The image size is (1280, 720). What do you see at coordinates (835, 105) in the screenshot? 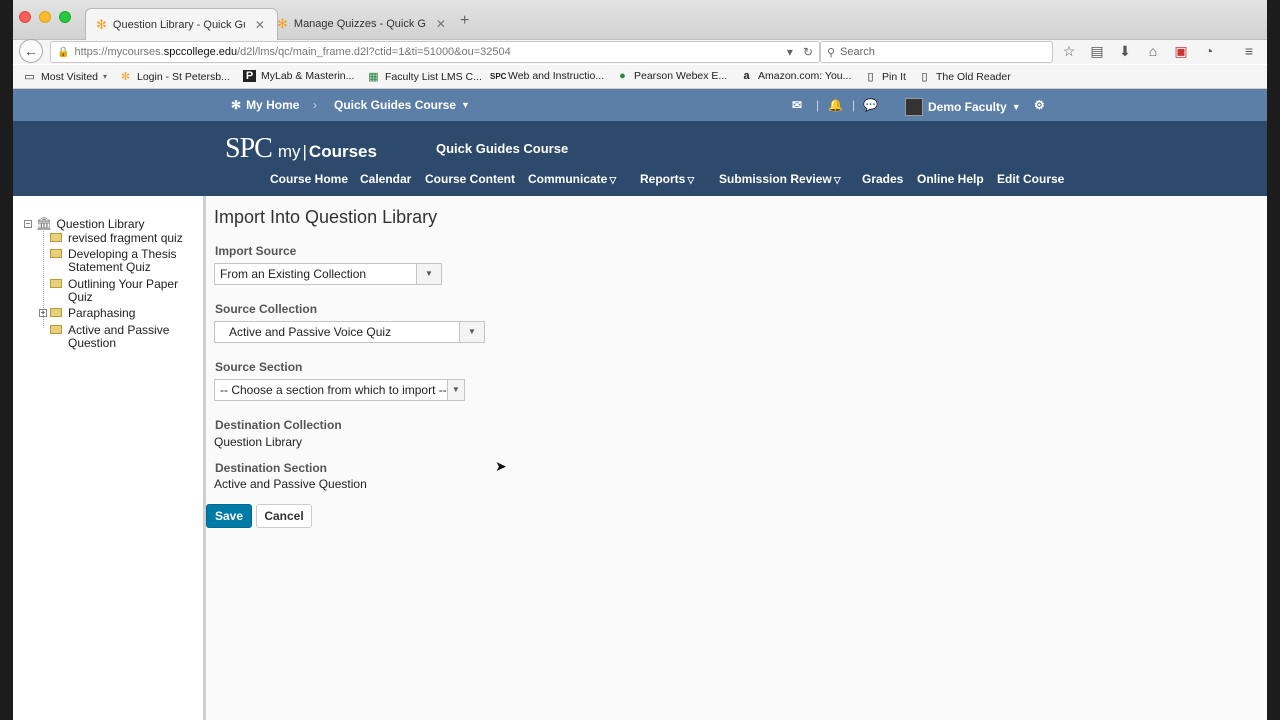
I see `update-alerts-icon: 🔔` at bounding box center [835, 105].